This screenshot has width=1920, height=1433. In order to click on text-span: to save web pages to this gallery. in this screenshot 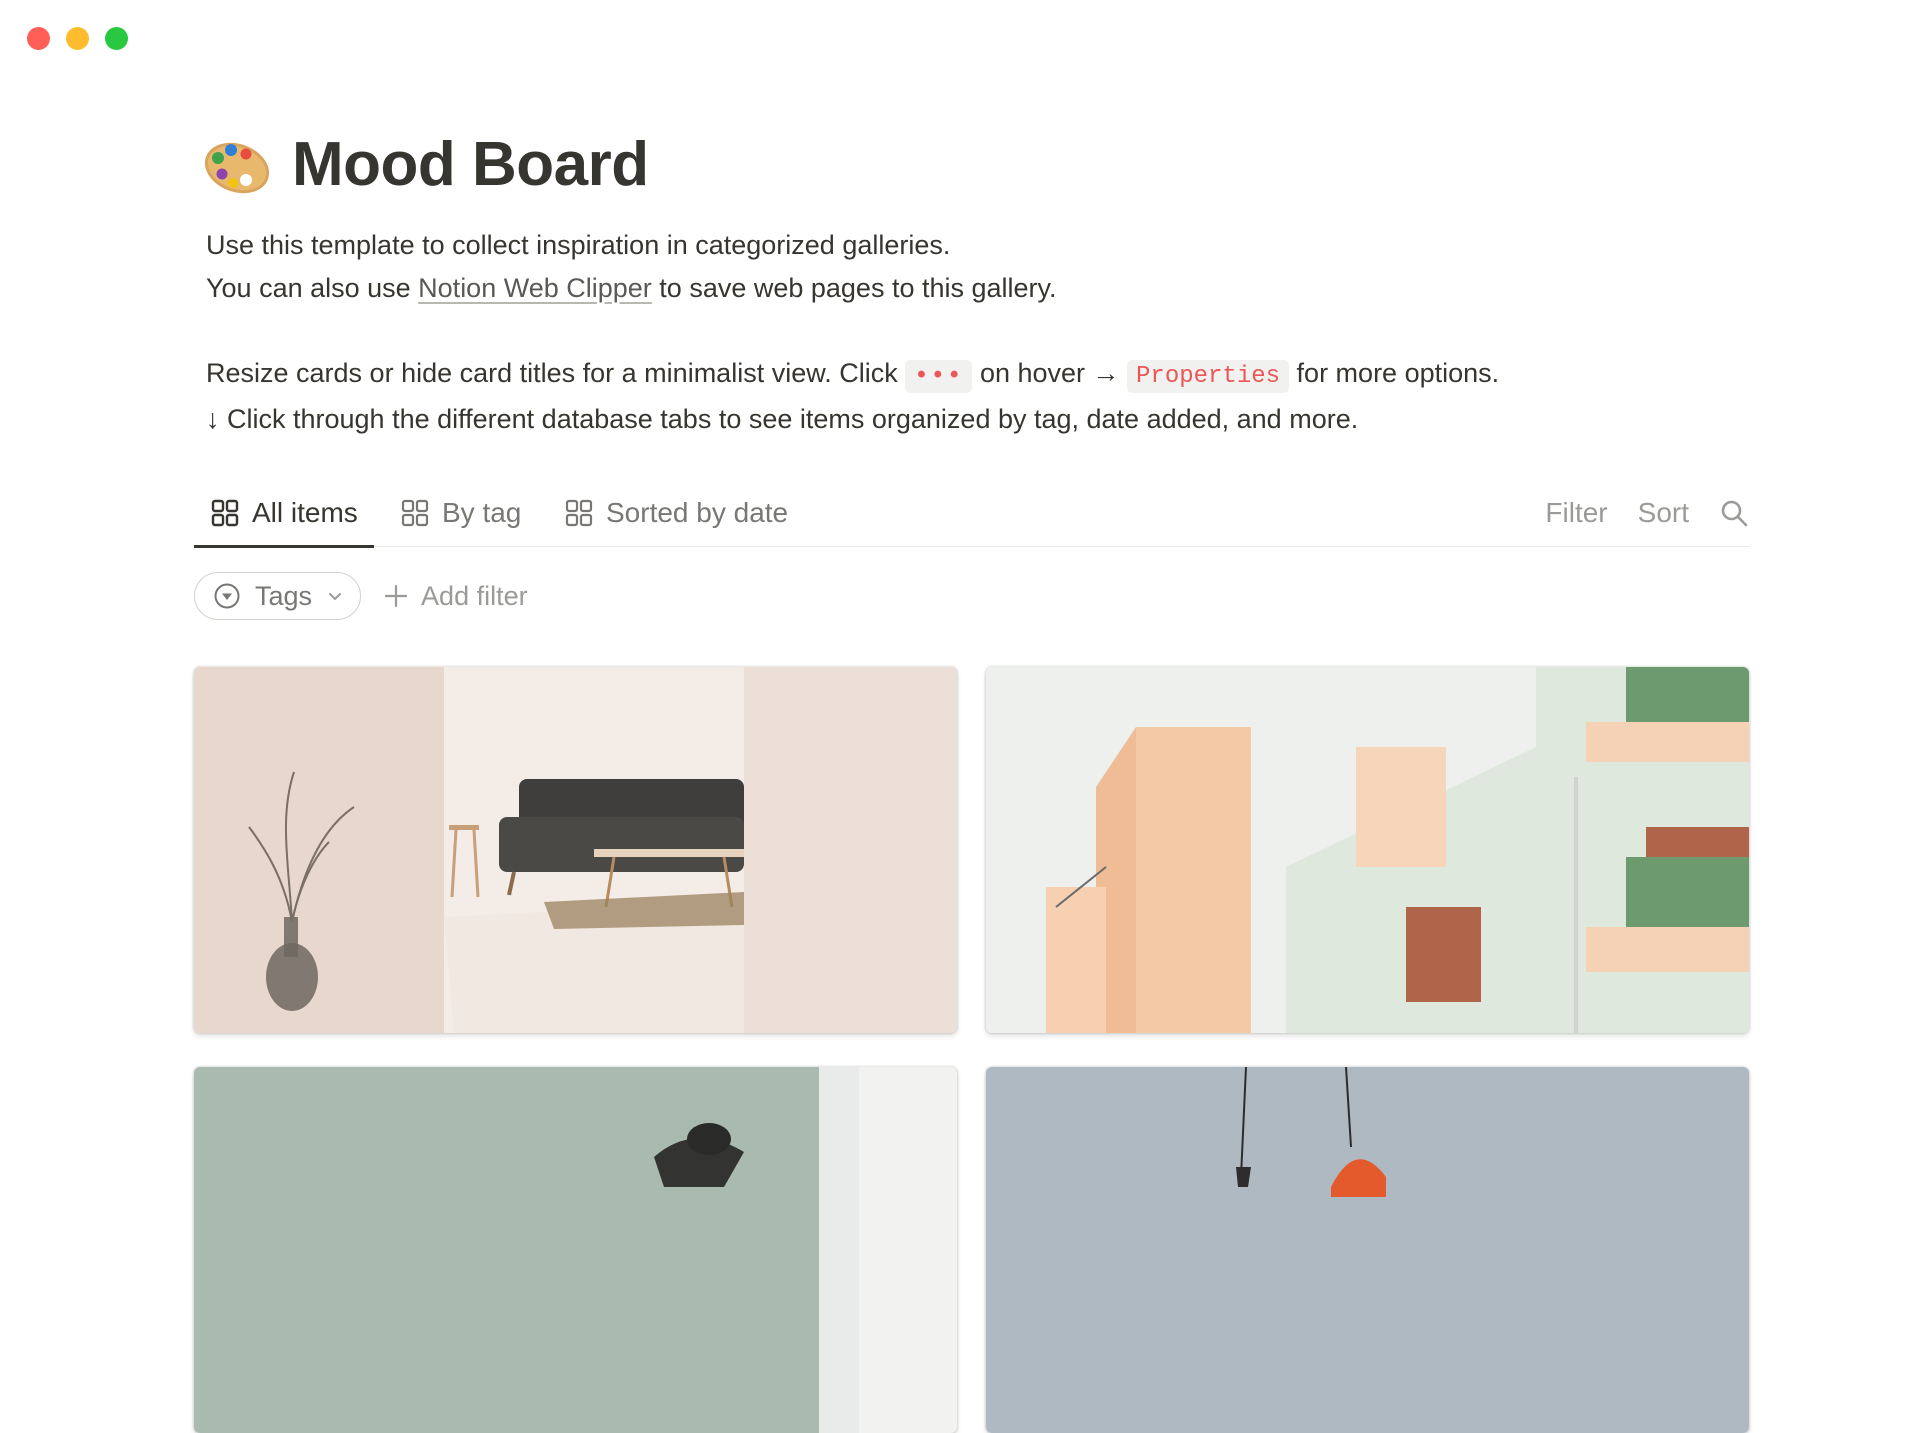, I will do `click(854, 288)`.